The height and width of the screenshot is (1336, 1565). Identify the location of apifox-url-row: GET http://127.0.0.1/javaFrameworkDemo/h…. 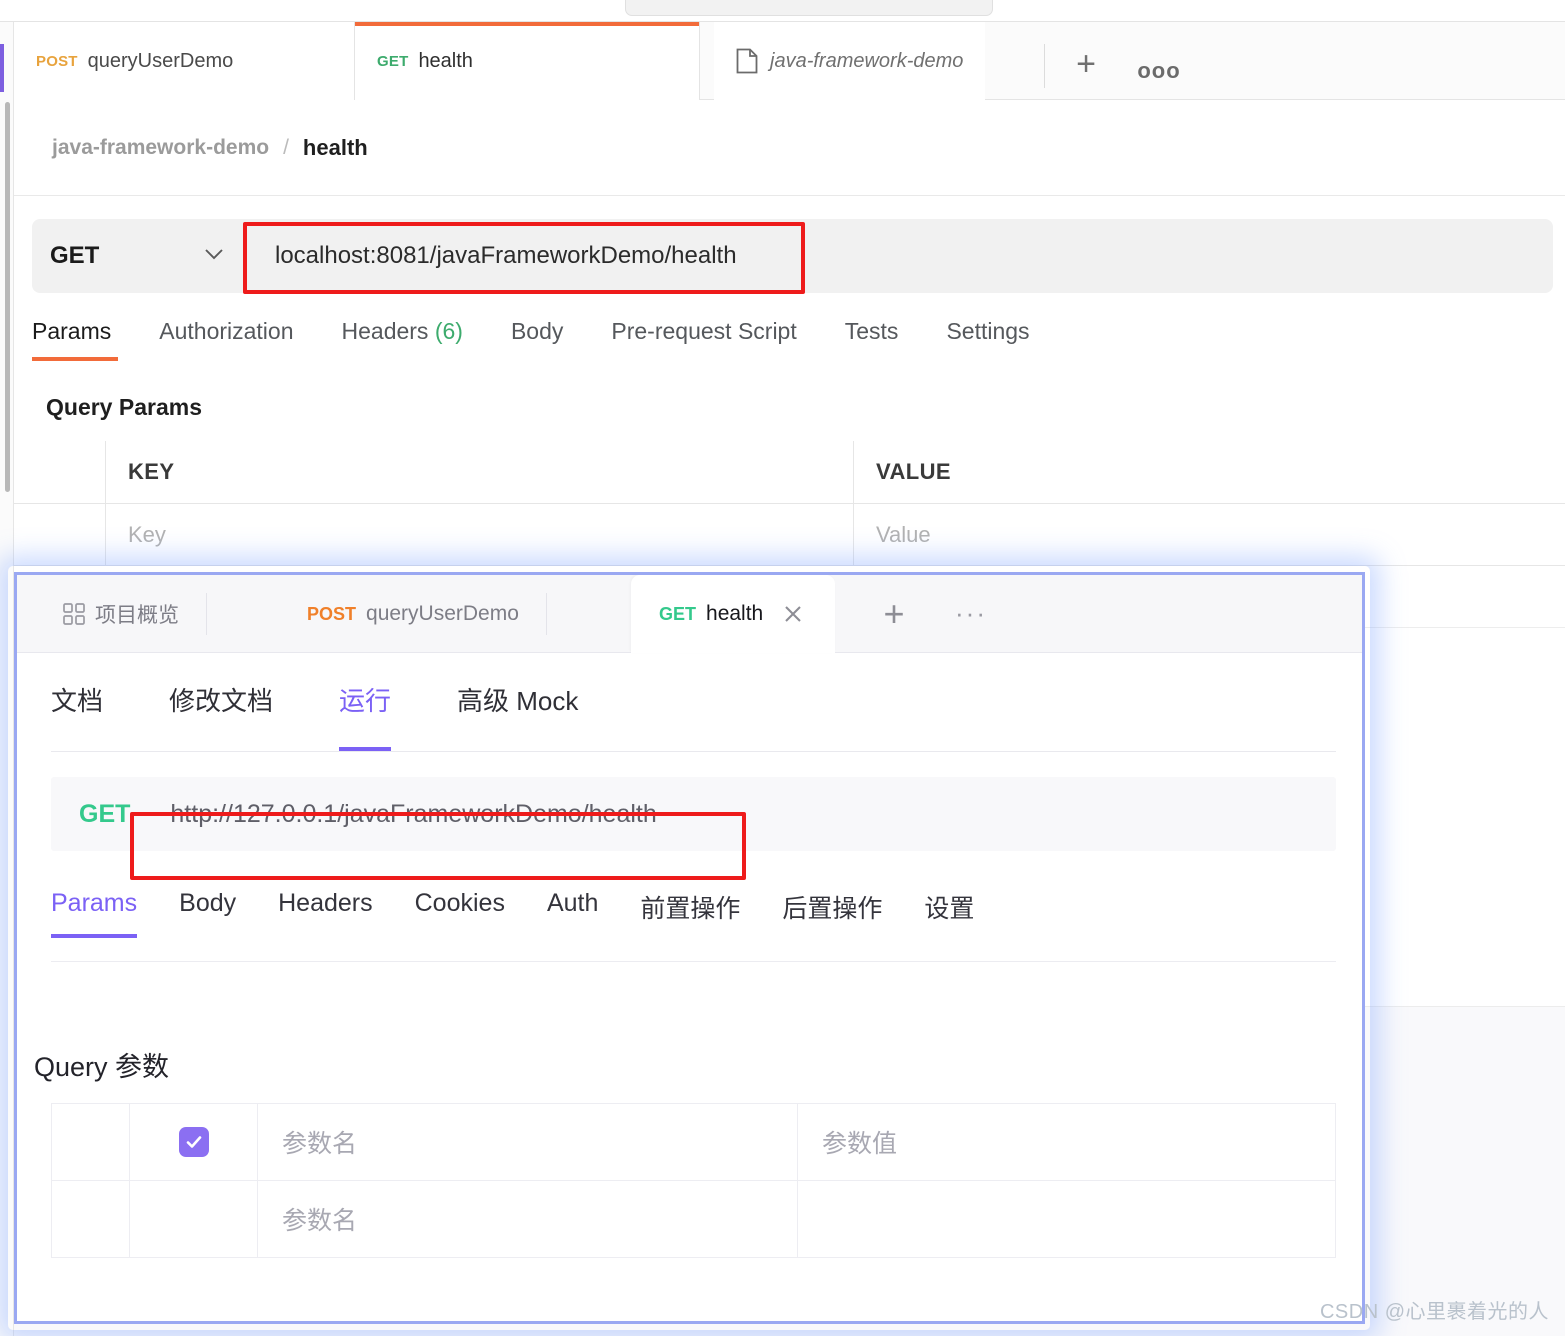
(693, 814).